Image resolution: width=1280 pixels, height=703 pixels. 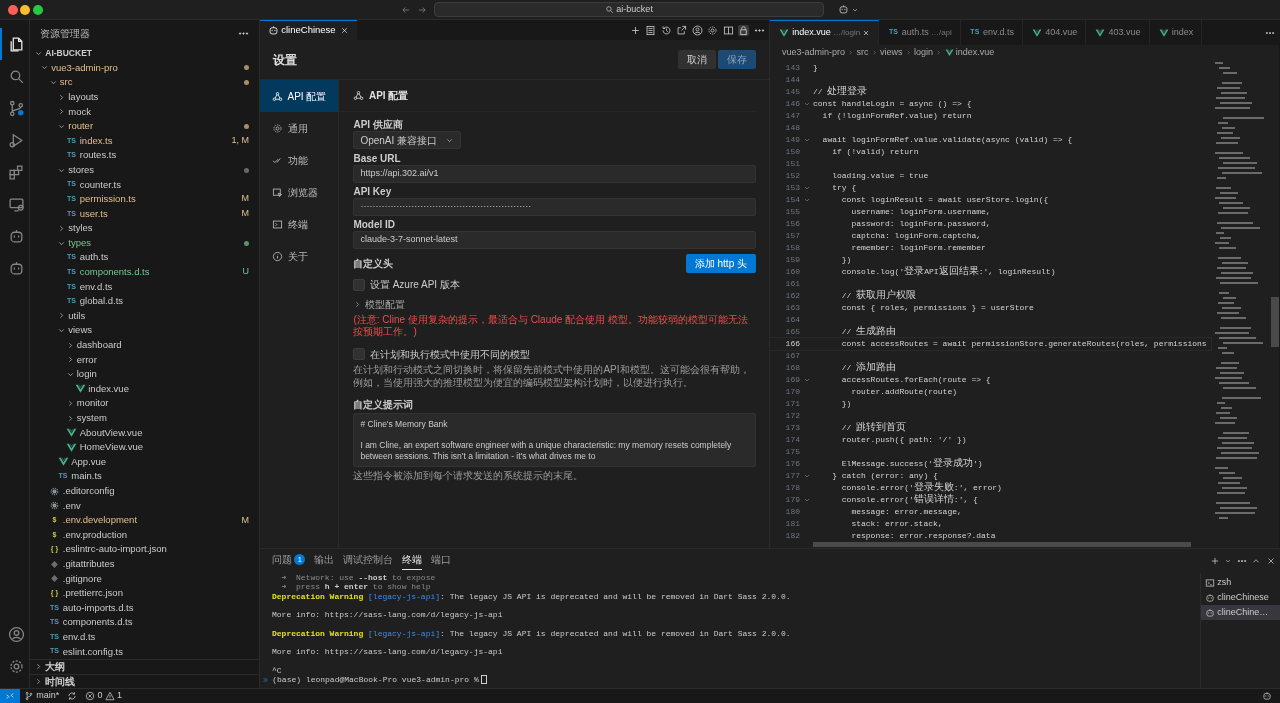 I want to click on settings-nav-item: 浏览器, so click(x=299, y=192).